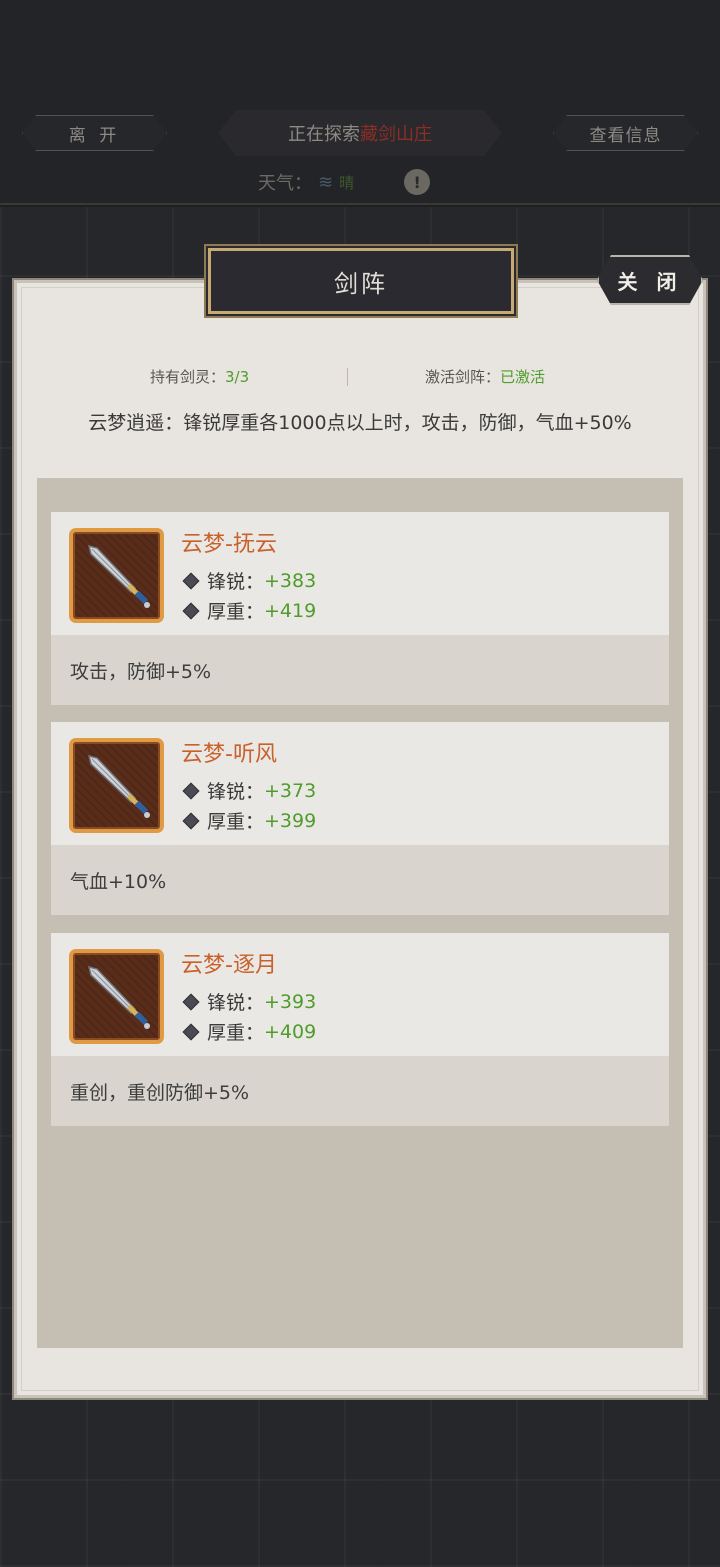 This screenshot has height=1567, width=720. I want to click on card-header: 云梦-抚云 锋锐： +383 厚重： +419, so click(360, 573).